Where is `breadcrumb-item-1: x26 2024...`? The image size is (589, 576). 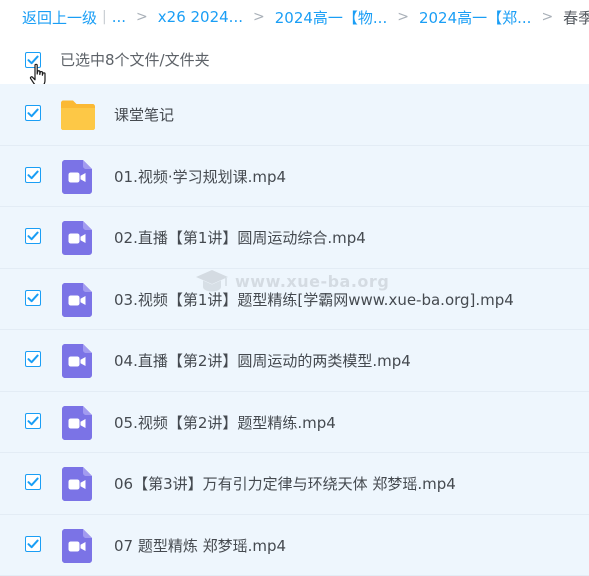 breadcrumb-item-1: x26 2024... is located at coordinates (200, 17).